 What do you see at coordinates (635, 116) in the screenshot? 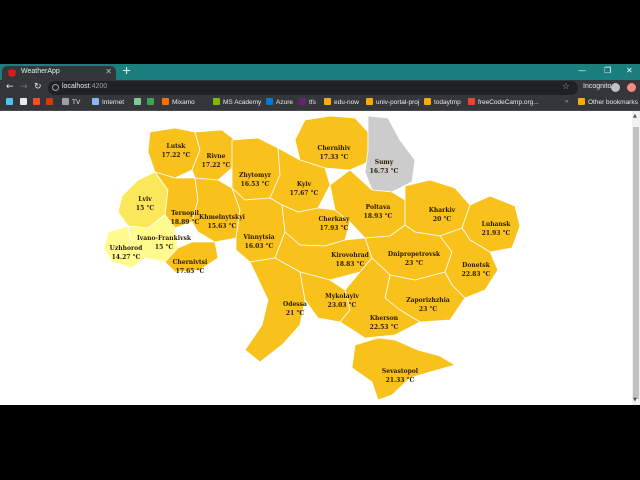
I see `scroll-up-icon: ▲` at bounding box center [635, 116].